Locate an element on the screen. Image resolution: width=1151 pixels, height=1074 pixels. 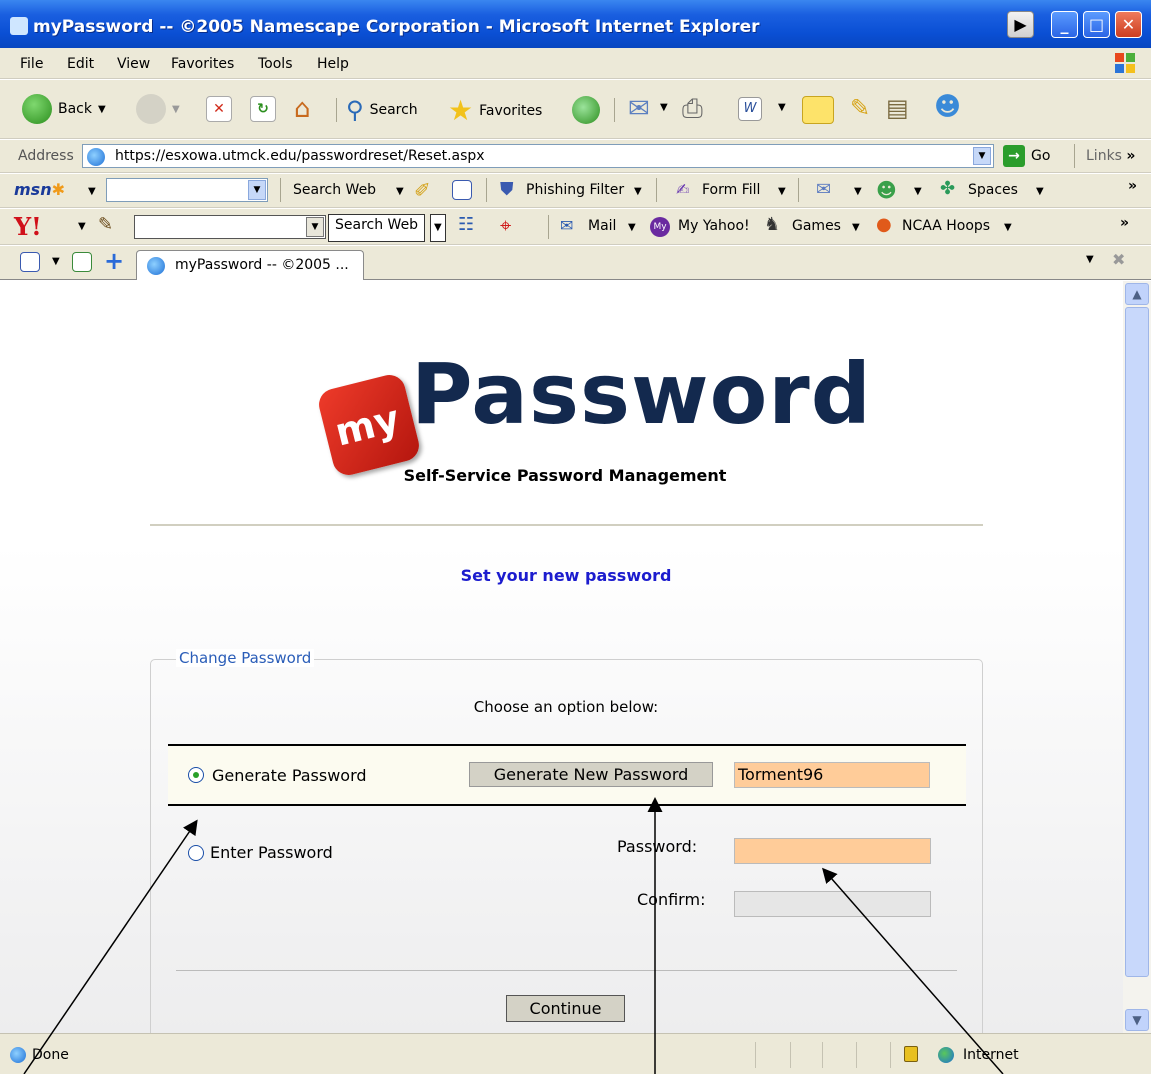
popup-blocker-icon is located at coordinates (462, 190).